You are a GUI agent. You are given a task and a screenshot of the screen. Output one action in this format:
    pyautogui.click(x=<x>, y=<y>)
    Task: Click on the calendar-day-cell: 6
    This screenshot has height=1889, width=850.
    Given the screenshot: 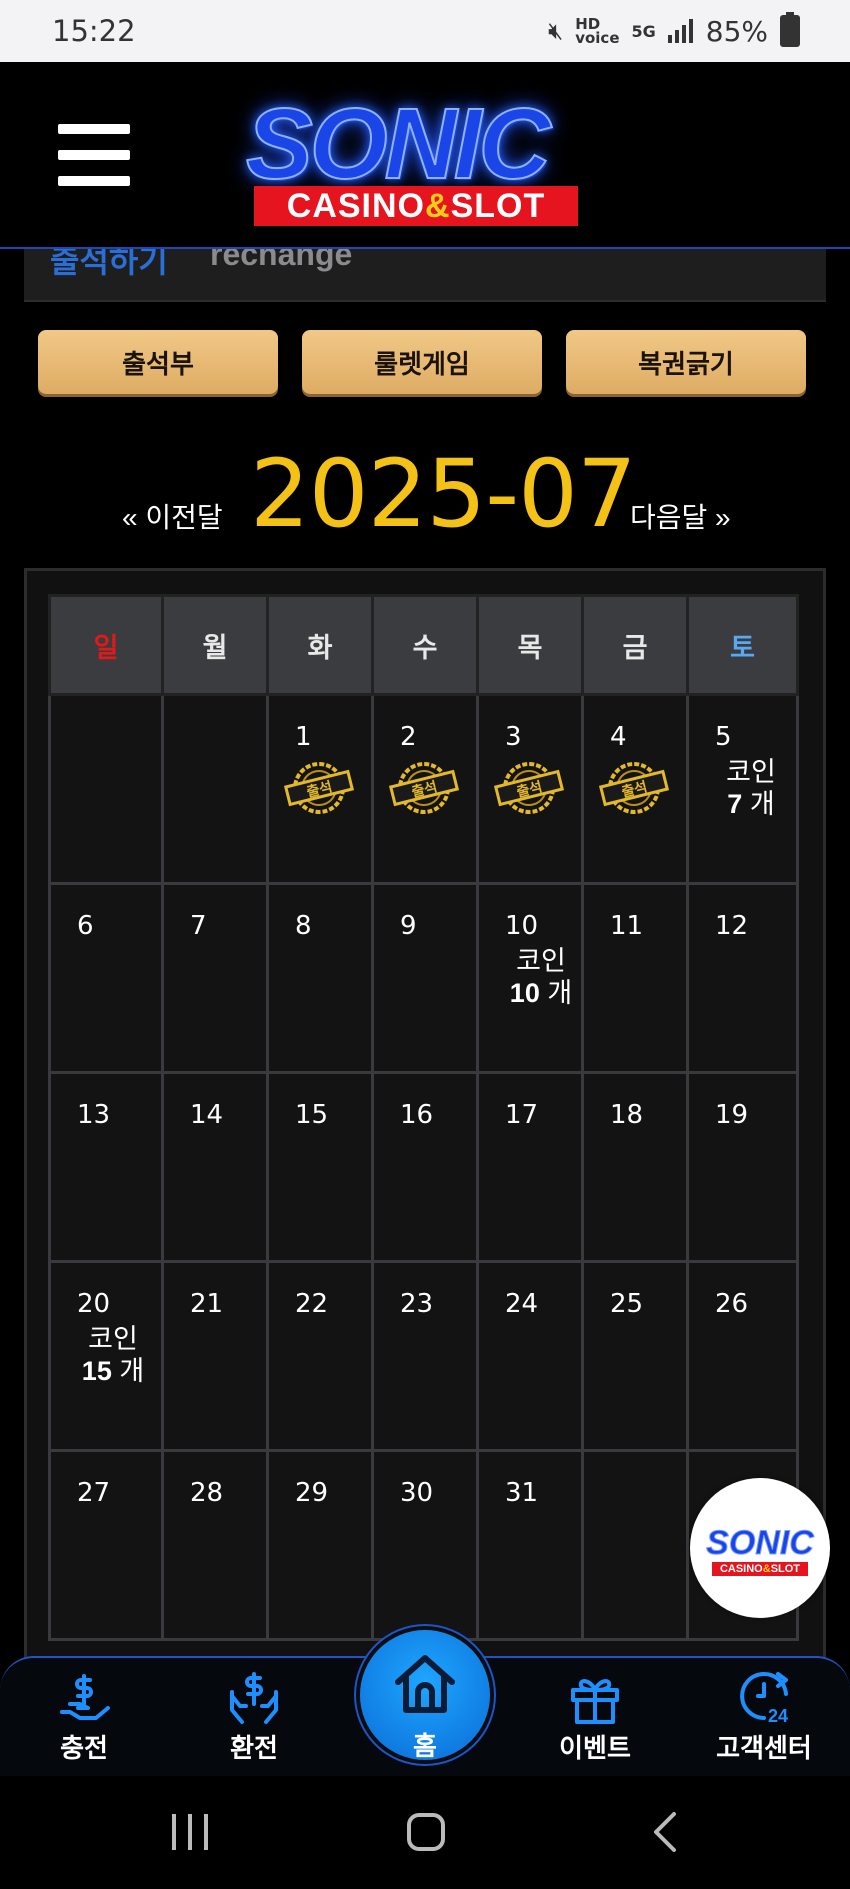 What is the action you would take?
    pyautogui.click(x=106, y=978)
    